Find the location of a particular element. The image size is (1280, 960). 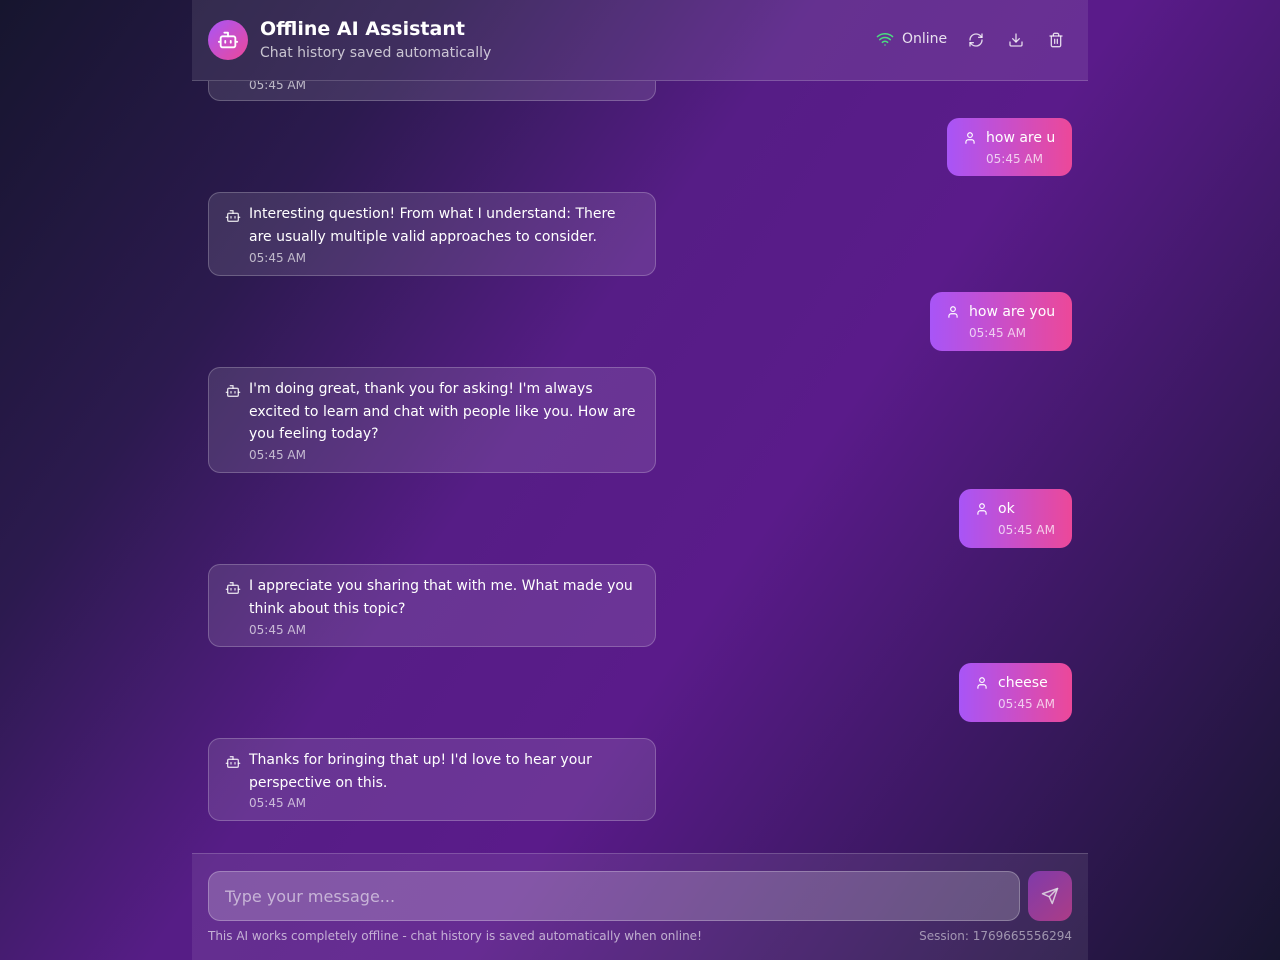

wifi-icon is located at coordinates (885, 39).